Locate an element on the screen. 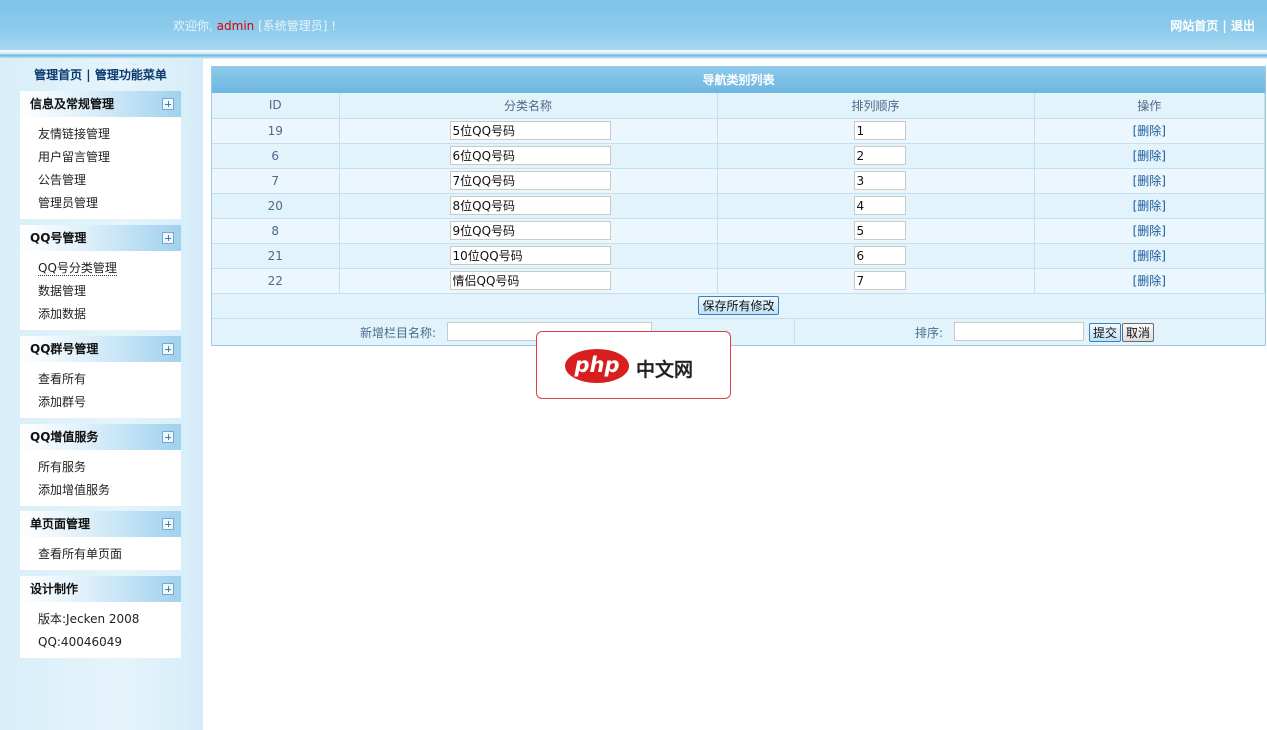  panel-qq-groups: QQ群号管理 查看所有 添加群号 is located at coordinates (100, 377).